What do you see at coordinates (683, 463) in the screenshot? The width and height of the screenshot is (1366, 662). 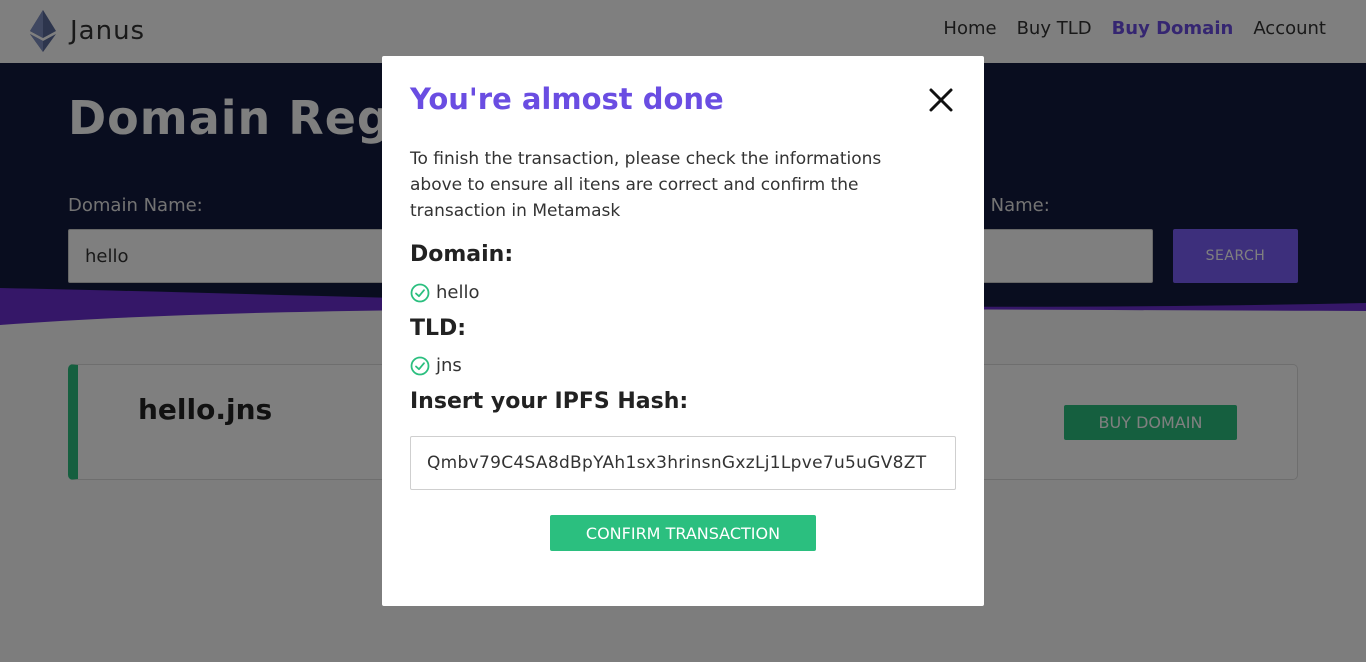 I see `ipfs-hash-input` at bounding box center [683, 463].